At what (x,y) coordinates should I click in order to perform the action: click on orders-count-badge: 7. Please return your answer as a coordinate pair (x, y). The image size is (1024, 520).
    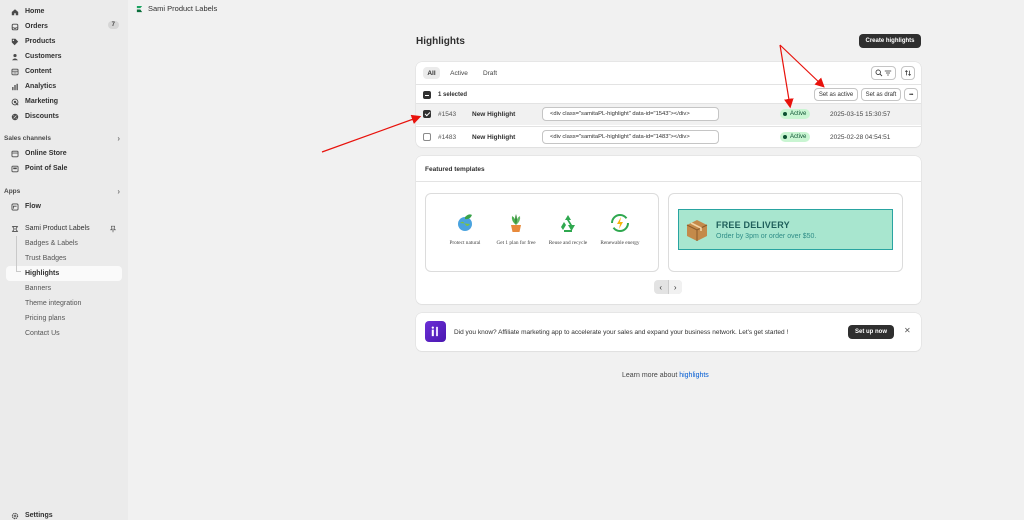
    Looking at the image, I should click on (113, 25).